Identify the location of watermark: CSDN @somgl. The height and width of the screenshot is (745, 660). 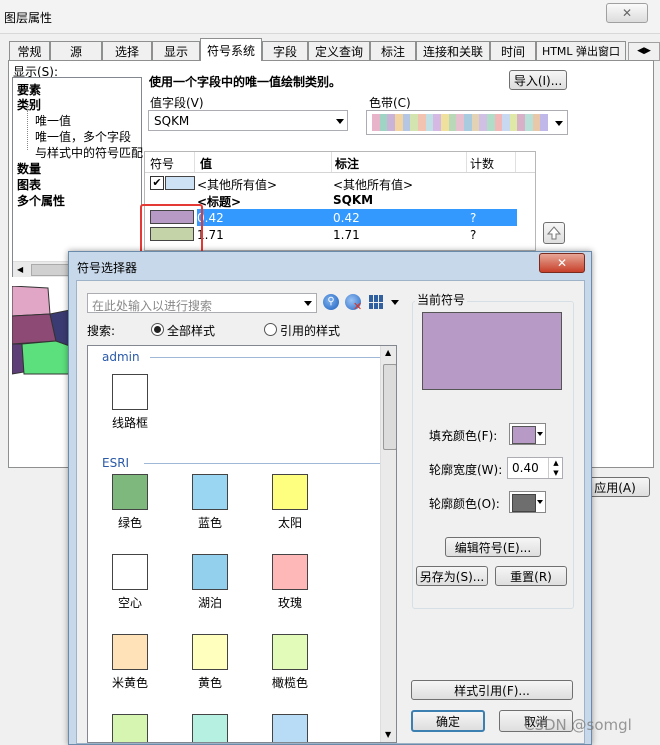
(578, 725).